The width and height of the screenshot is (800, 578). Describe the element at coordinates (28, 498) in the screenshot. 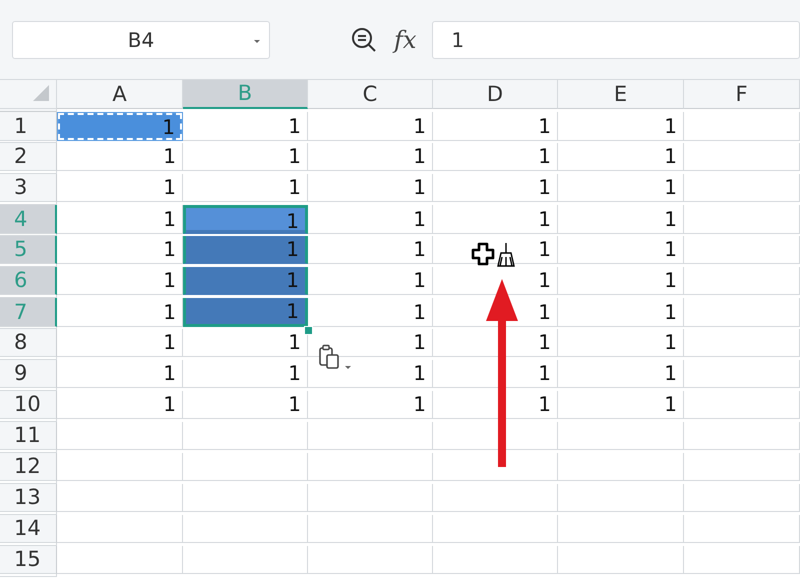

I see `row-header: 13` at that location.